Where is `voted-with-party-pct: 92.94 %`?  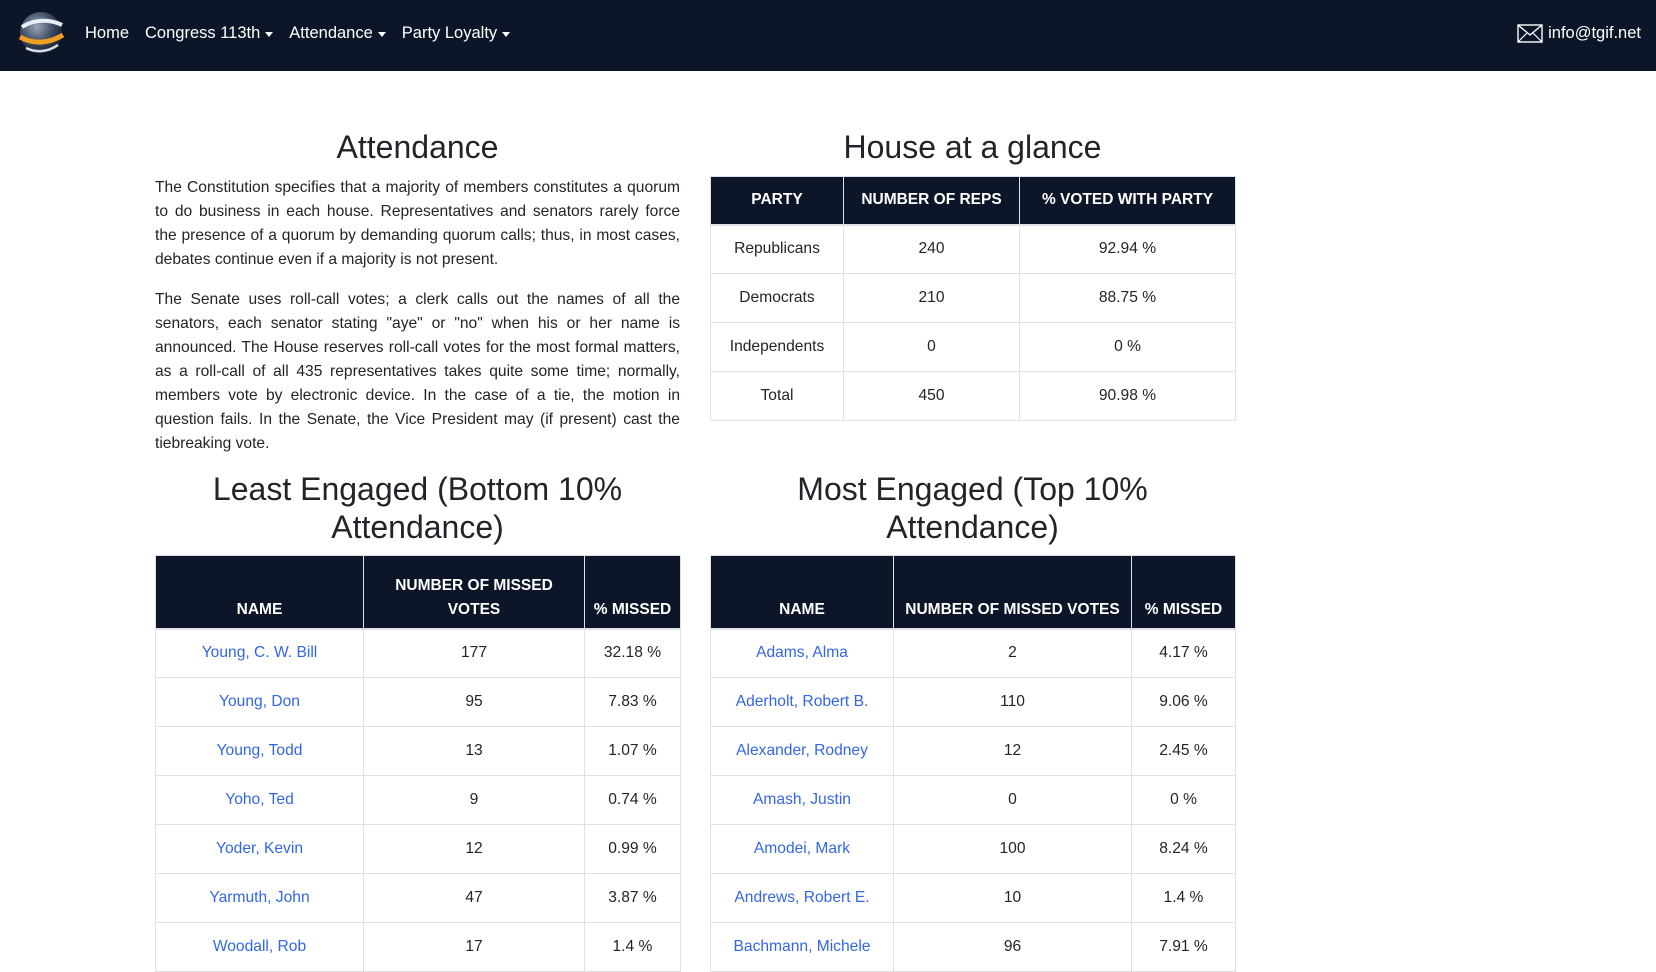
voted-with-party-pct: 92.94 % is located at coordinates (1127, 249).